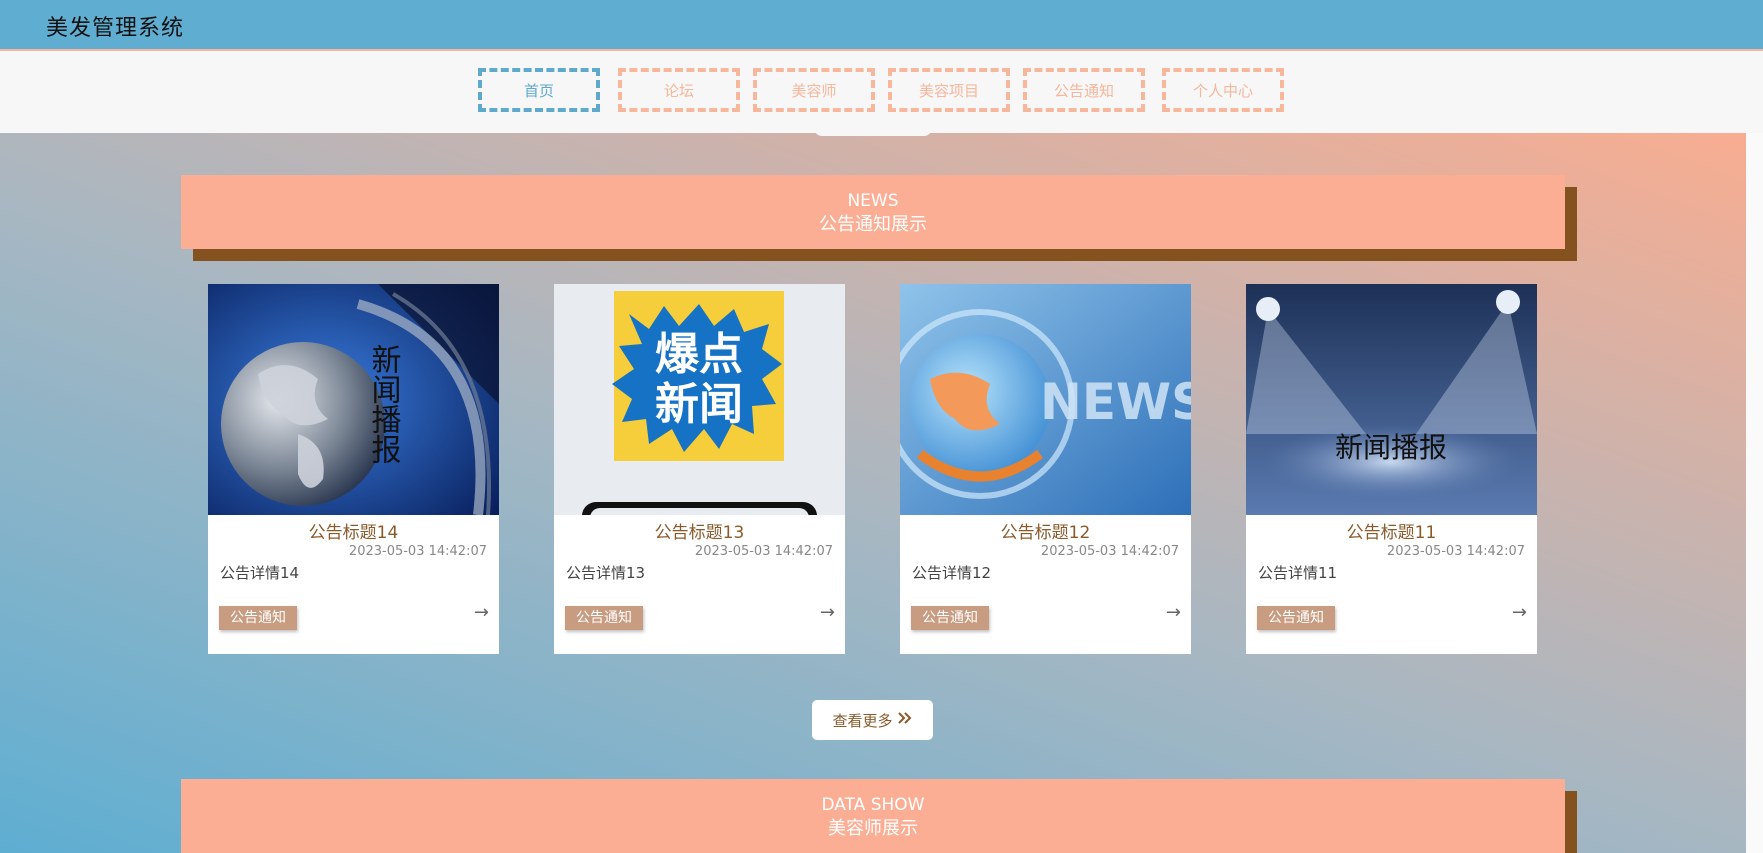  Describe the element at coordinates (1391, 530) in the screenshot. I see `news-card-title: 公告标题11` at that location.